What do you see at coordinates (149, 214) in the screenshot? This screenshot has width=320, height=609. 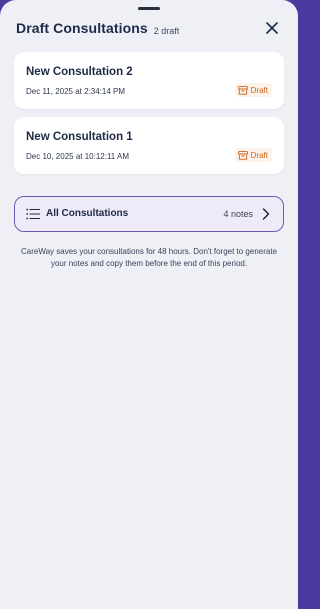 I see `all-consultations-button: All Consultations 4 notes` at bounding box center [149, 214].